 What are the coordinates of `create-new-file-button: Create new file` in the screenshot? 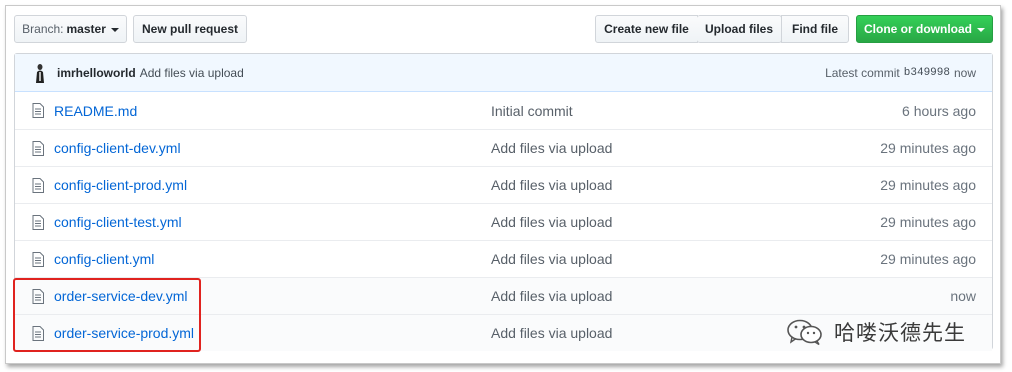 It's located at (646, 29).